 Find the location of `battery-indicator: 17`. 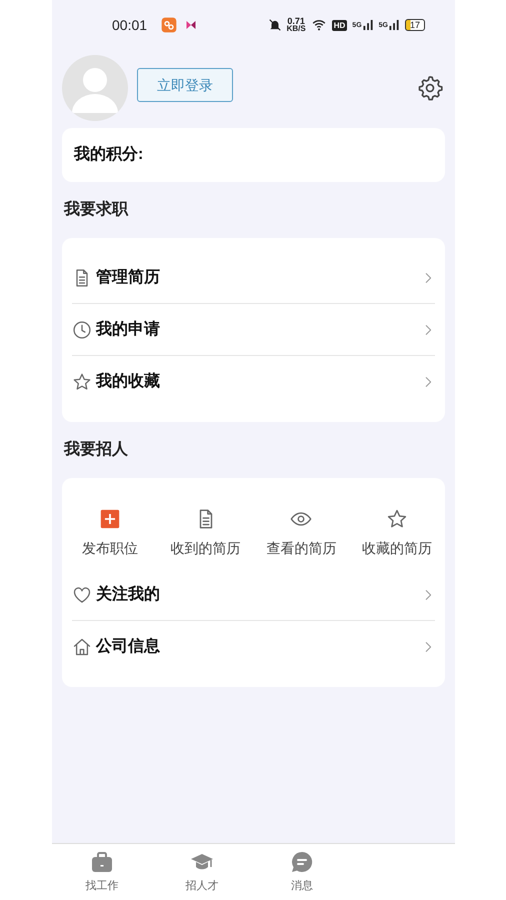

battery-indicator: 17 is located at coordinates (414, 25).